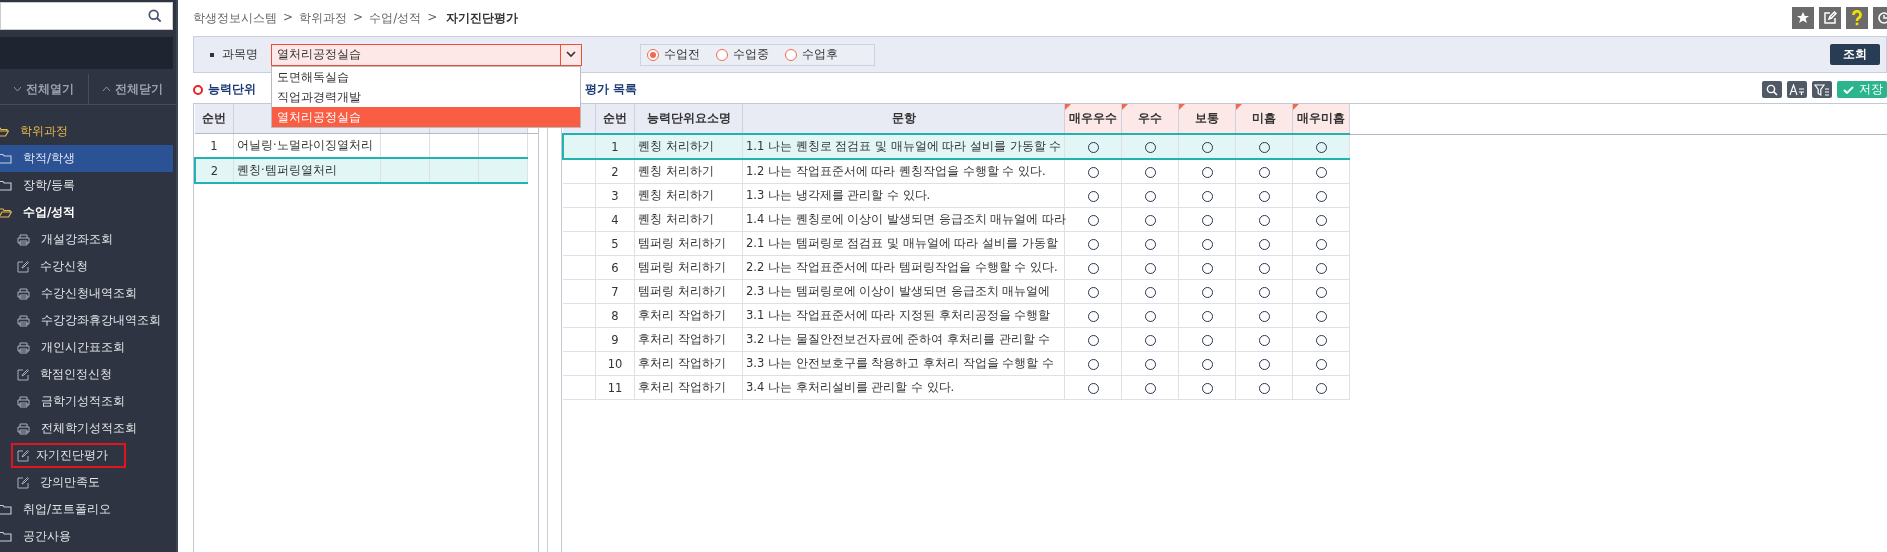 Image resolution: width=1887 pixels, height=552 pixels. I want to click on phase-radio: 수업중, so click(742, 54).